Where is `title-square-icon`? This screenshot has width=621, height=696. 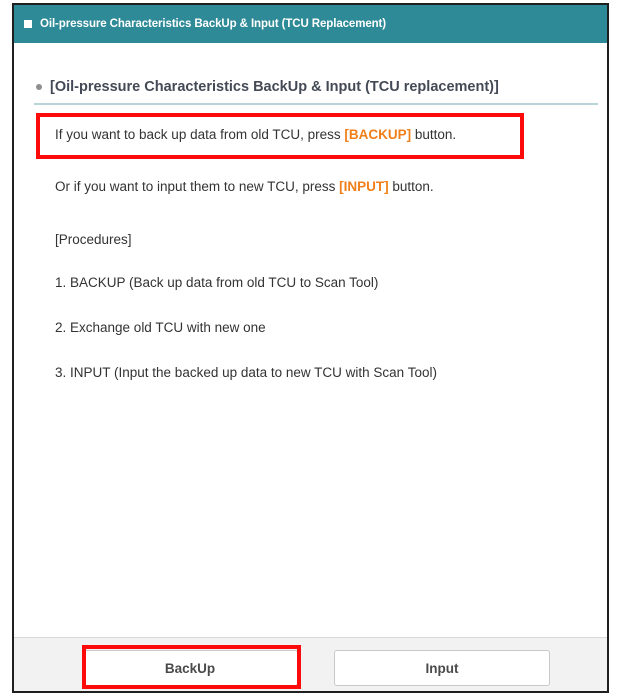 title-square-icon is located at coordinates (28, 24).